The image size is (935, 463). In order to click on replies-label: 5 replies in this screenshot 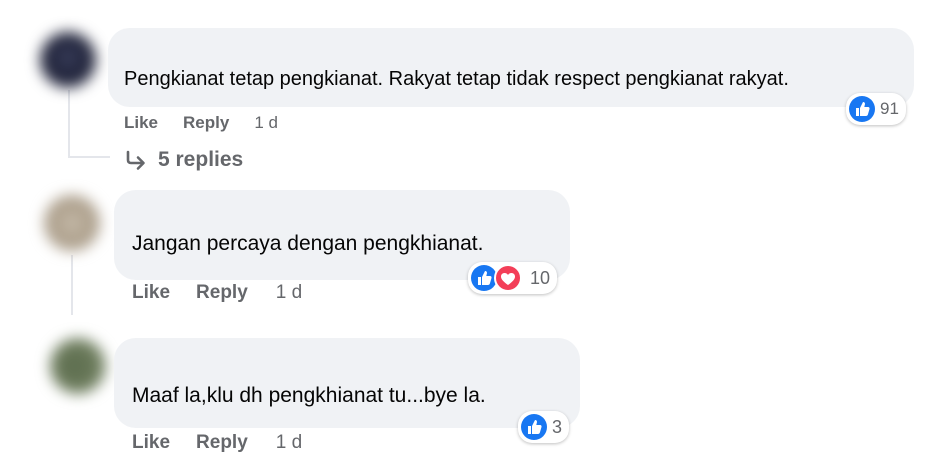, I will do `click(201, 159)`.